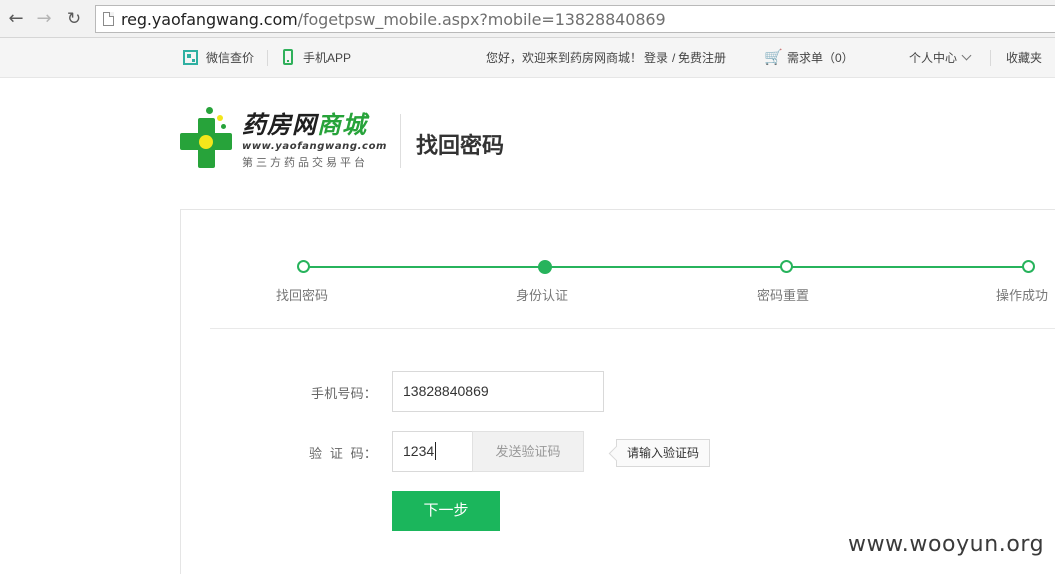  I want to click on text-caret, so click(436, 451).